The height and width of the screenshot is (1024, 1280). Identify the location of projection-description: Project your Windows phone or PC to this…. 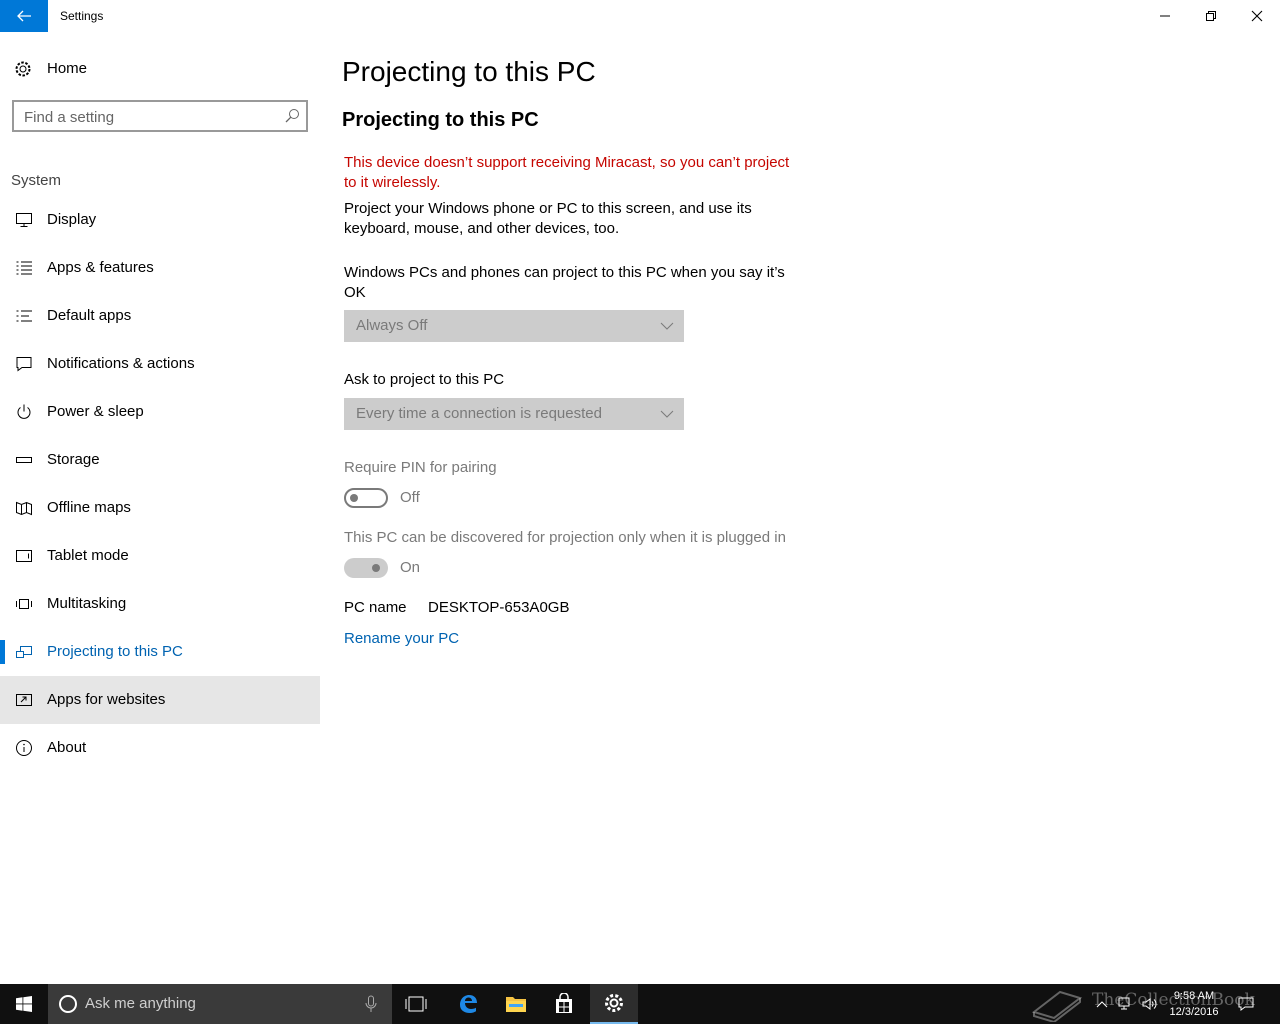
(548, 218).